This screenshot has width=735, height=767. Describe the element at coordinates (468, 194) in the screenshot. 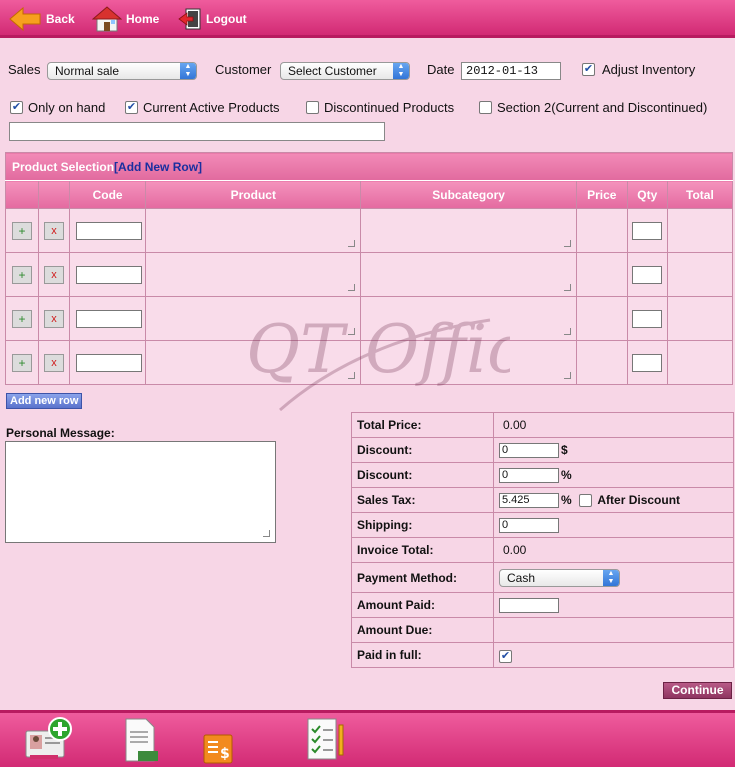

I see `col-subcategory: Subcategory` at that location.